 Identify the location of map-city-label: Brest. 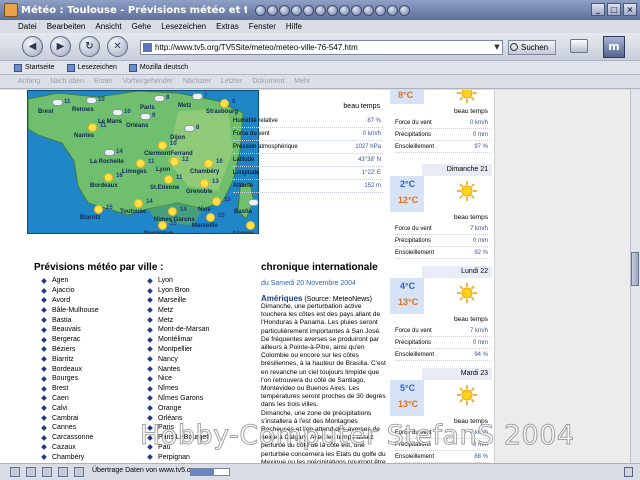
(45, 112).